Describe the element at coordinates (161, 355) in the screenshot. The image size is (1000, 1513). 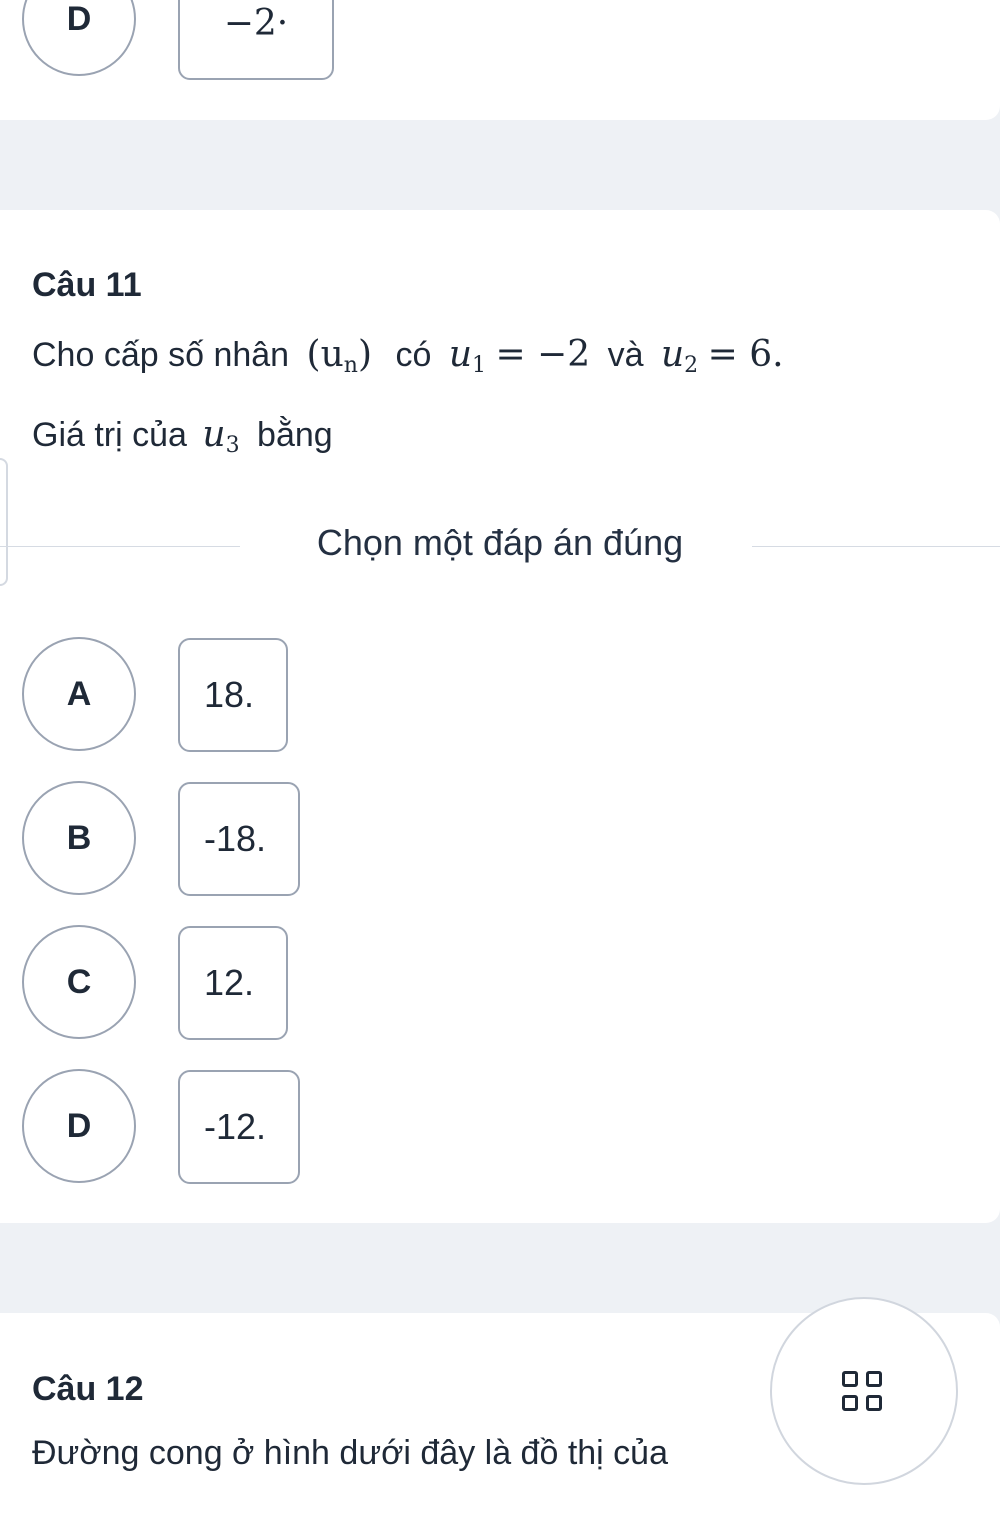
I see `text-fragment: Cho cấp số nhân` at that location.